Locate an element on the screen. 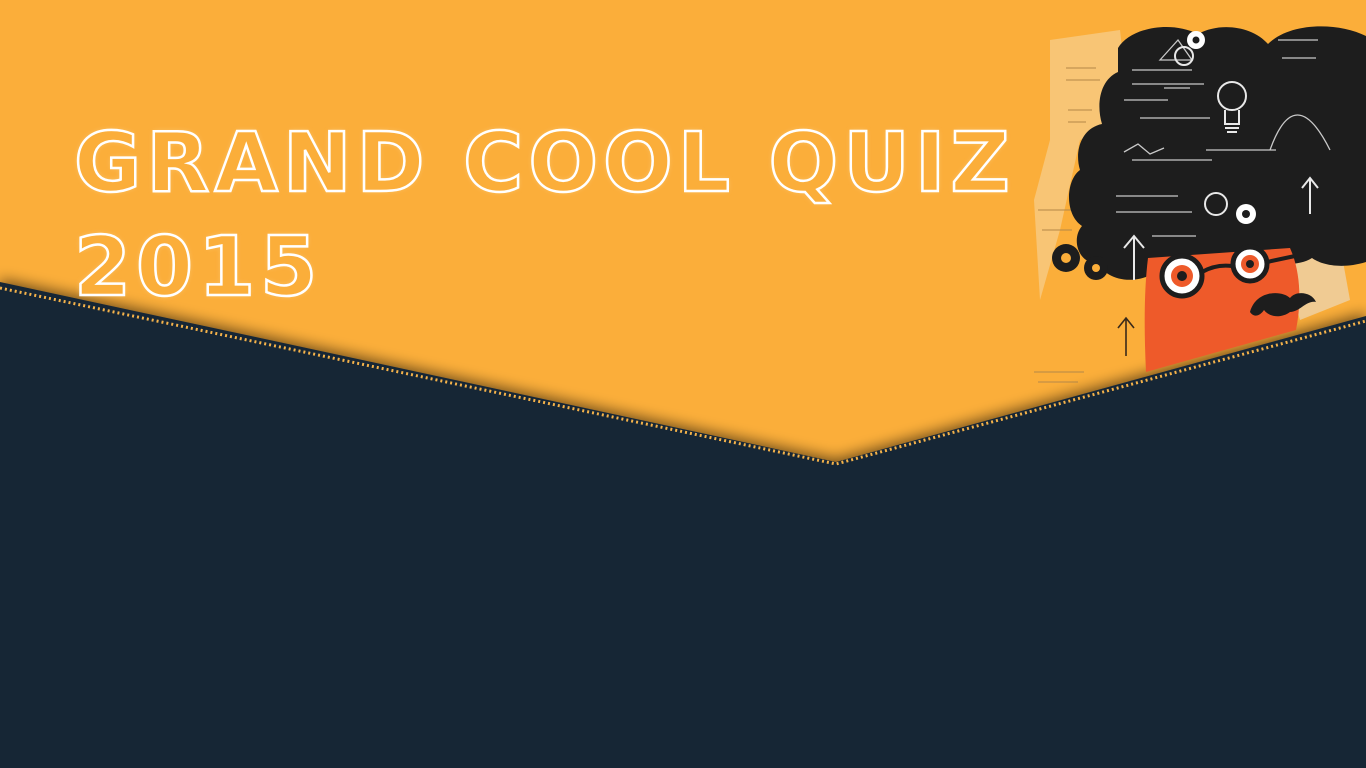  sketch-arrow-icon is located at coordinates (1126, 336).